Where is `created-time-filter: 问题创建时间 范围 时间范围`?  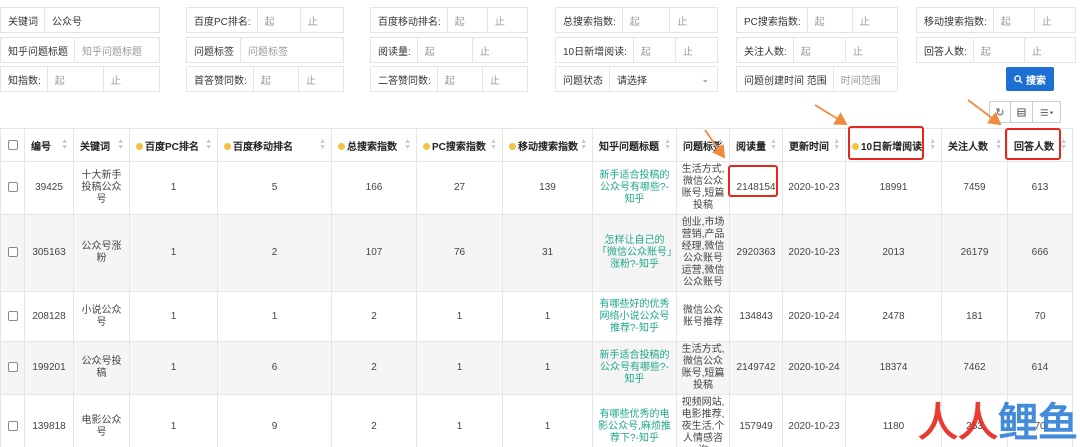
created-time-filter: 问题创建时间 范围 时间范围 is located at coordinates (817, 79).